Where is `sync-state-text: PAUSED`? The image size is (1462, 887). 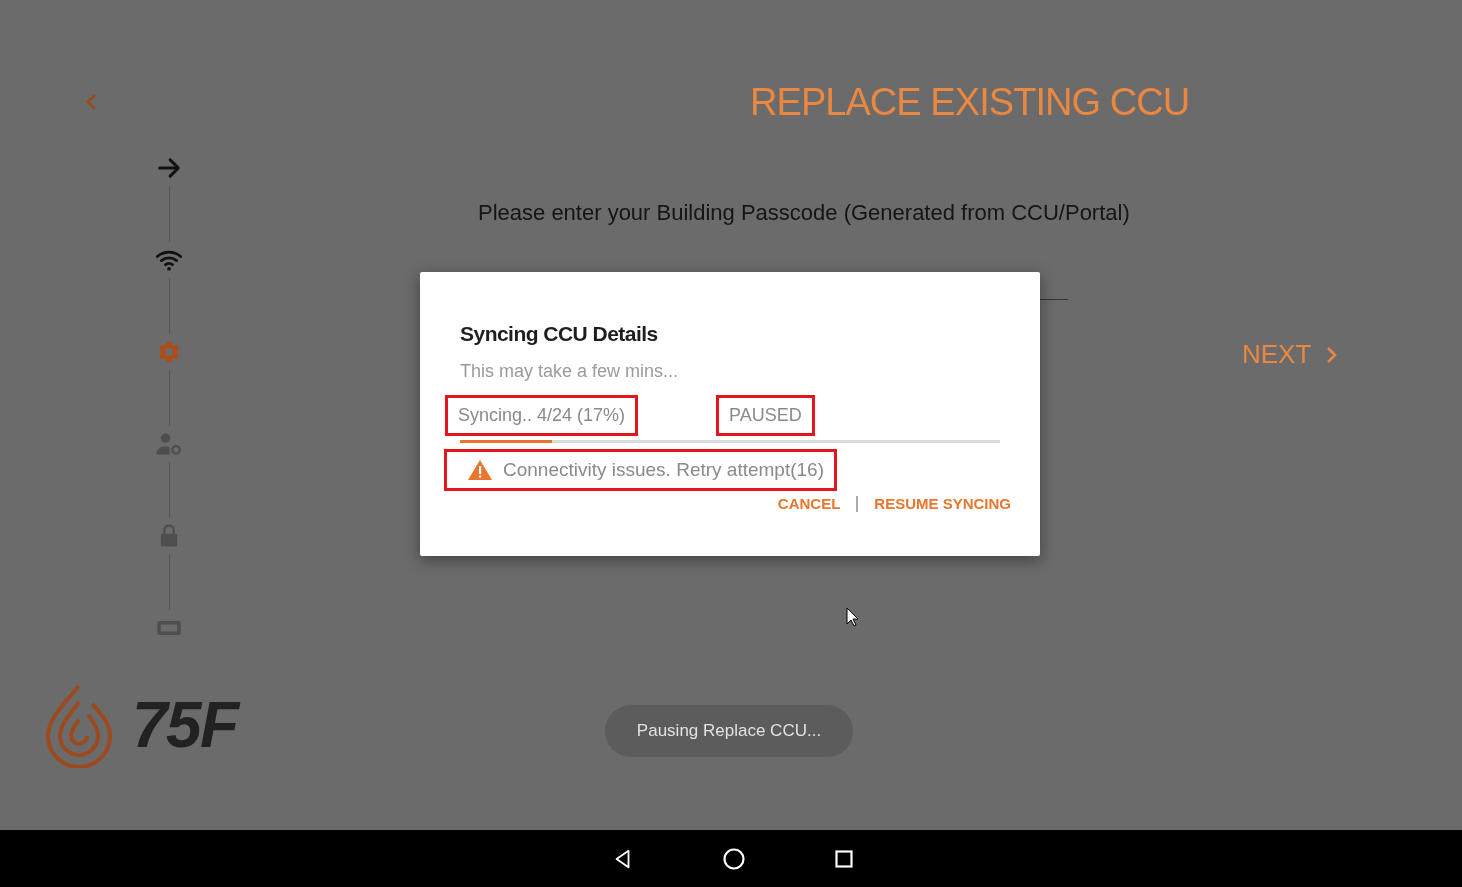 sync-state-text: PAUSED is located at coordinates (765, 415).